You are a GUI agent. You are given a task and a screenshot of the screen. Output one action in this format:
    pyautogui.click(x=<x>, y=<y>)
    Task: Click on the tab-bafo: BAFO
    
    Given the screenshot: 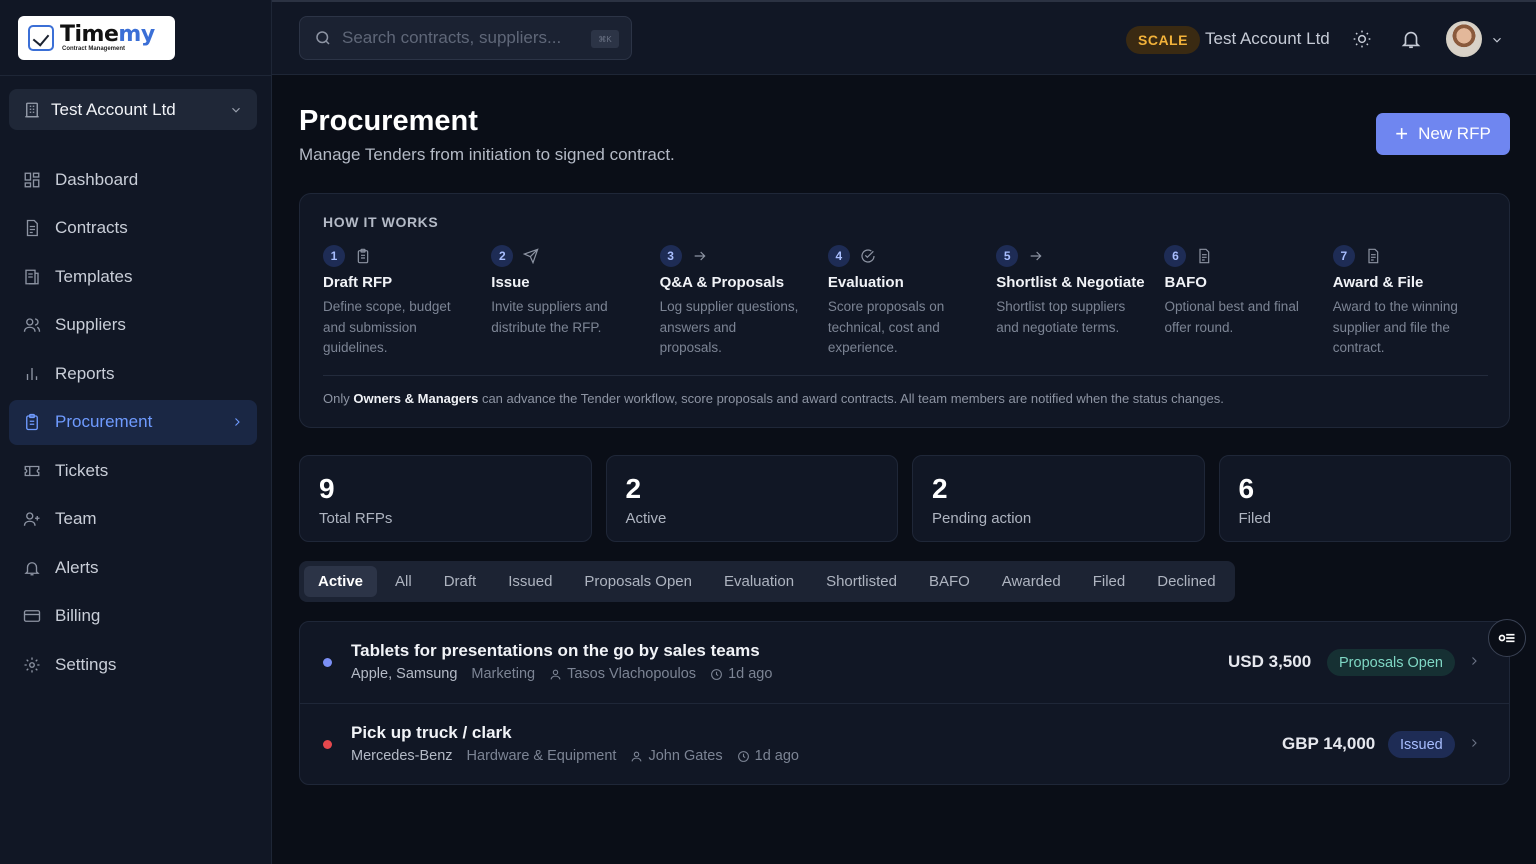 What is the action you would take?
    pyautogui.click(x=949, y=581)
    